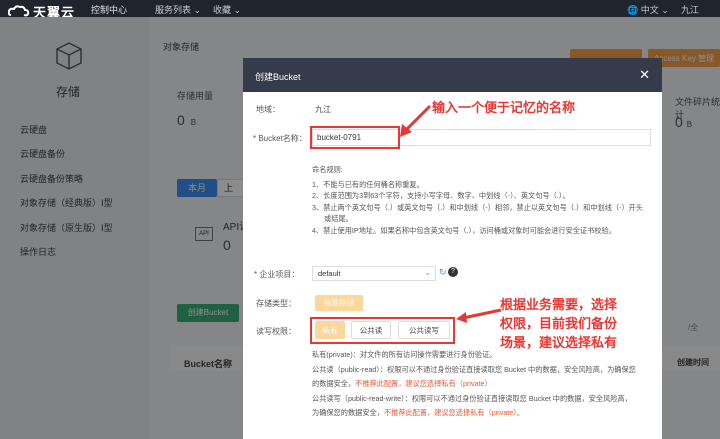 The width and height of the screenshot is (720, 439). What do you see at coordinates (416, 120) in the screenshot?
I see `annotation-arrow-name` at bounding box center [416, 120].